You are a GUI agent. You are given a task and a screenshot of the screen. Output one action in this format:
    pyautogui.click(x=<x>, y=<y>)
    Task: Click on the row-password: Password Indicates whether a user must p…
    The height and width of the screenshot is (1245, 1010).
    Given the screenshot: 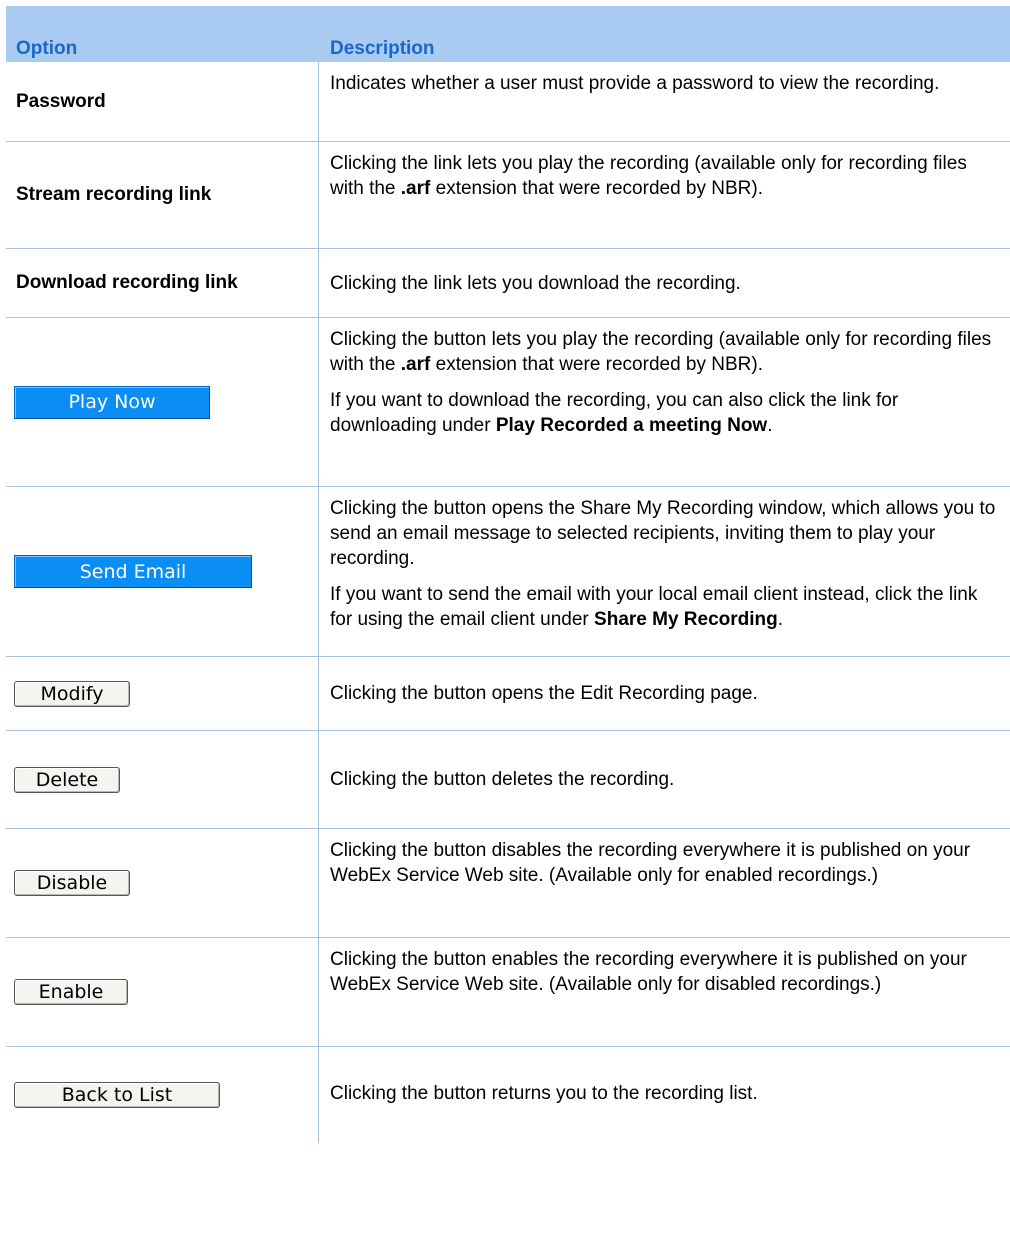 What is the action you would take?
    pyautogui.click(x=508, y=102)
    